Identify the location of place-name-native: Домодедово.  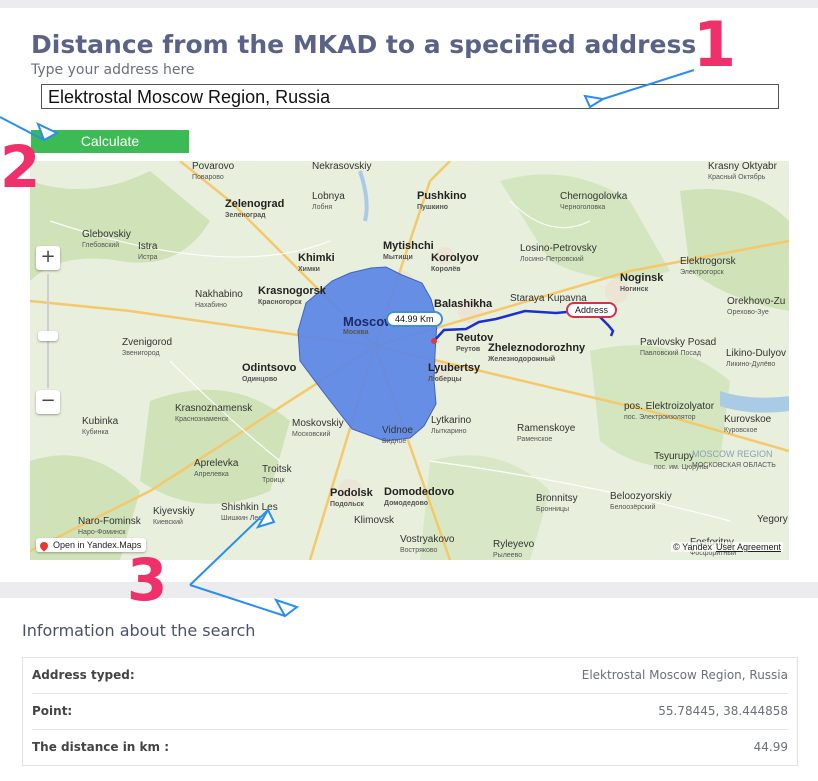
(406, 503).